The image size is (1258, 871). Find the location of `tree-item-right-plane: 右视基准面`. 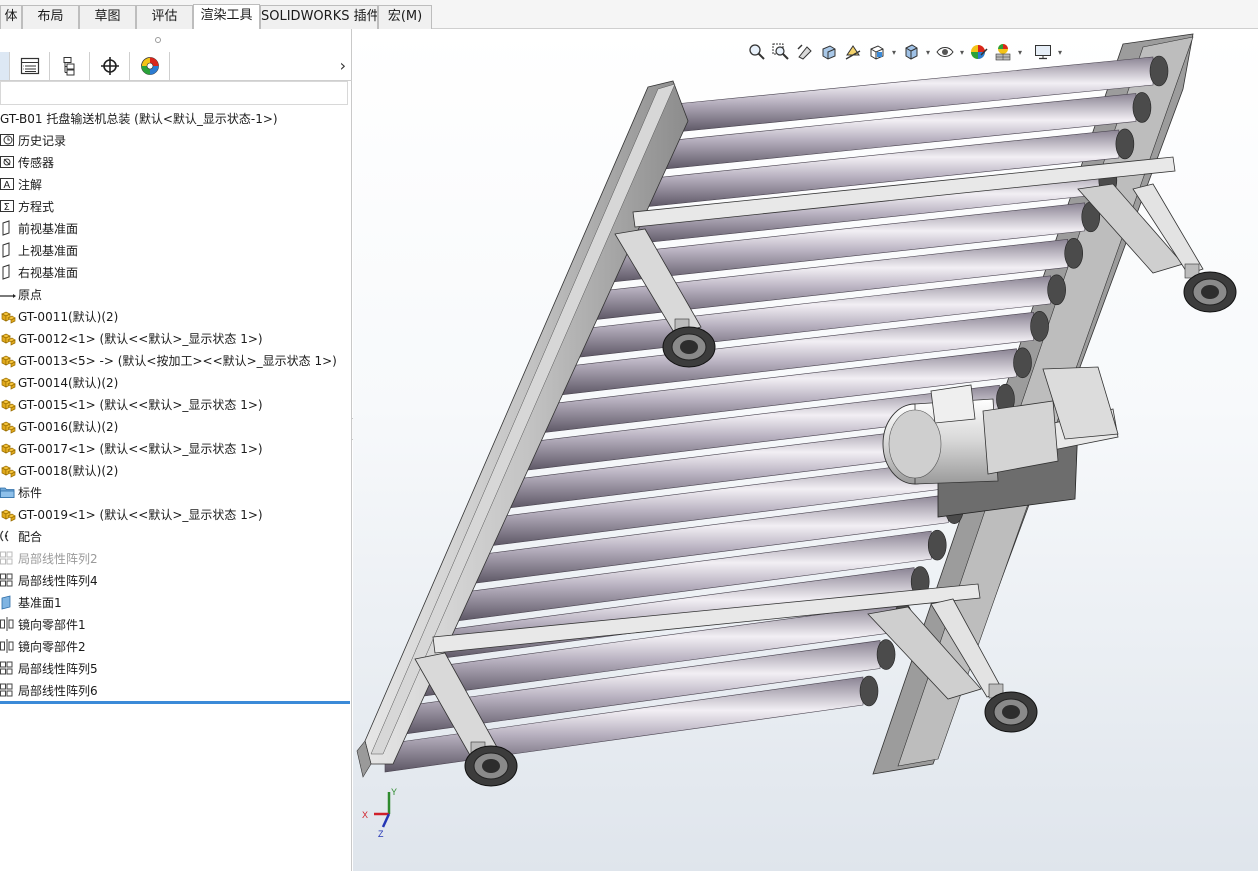

tree-item-right-plane: 右视基准面 is located at coordinates (176, 272).